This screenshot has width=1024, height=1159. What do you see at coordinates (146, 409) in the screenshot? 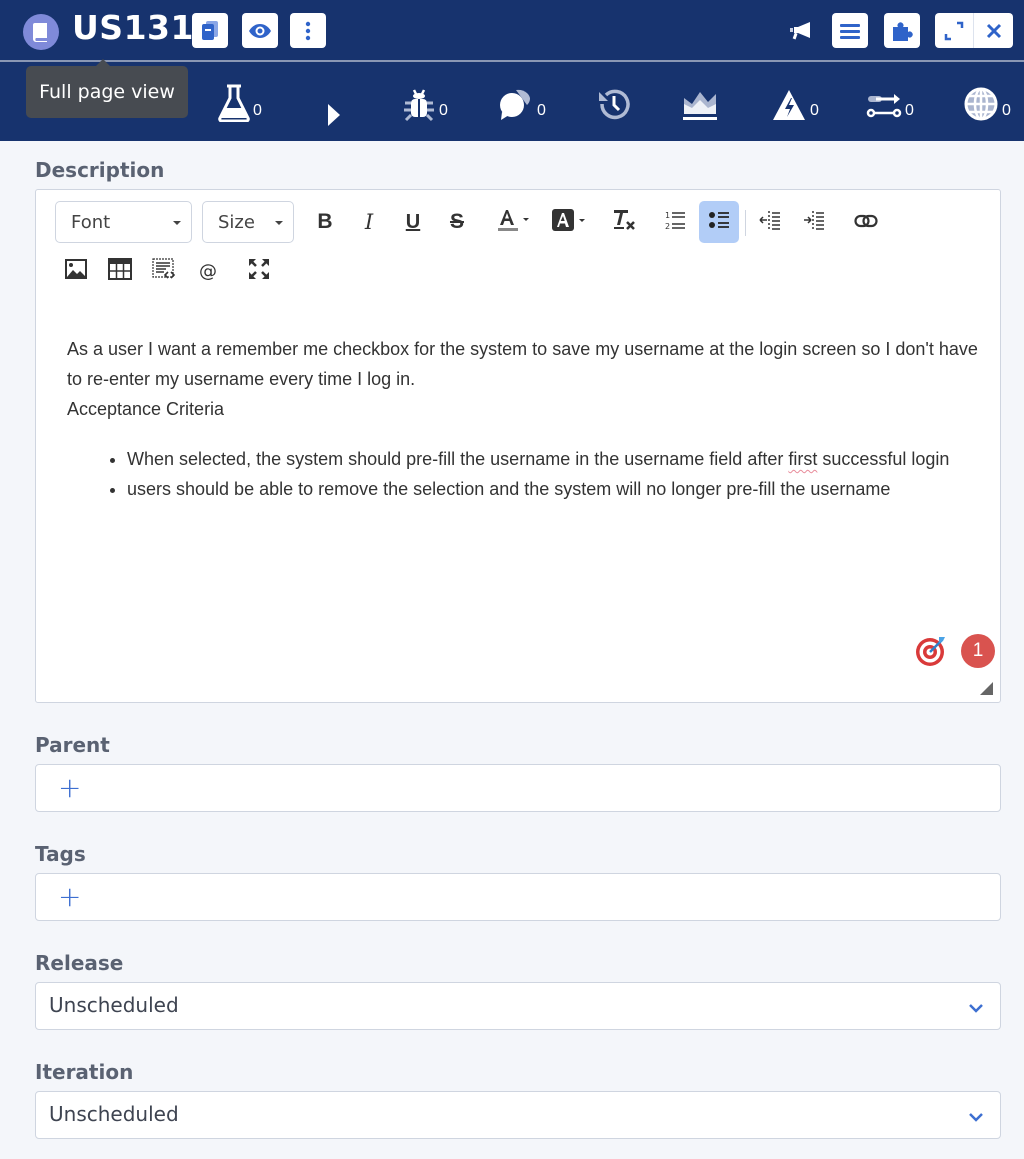
I see `acceptance-criteria-heading: Acceptance Criteria` at bounding box center [146, 409].